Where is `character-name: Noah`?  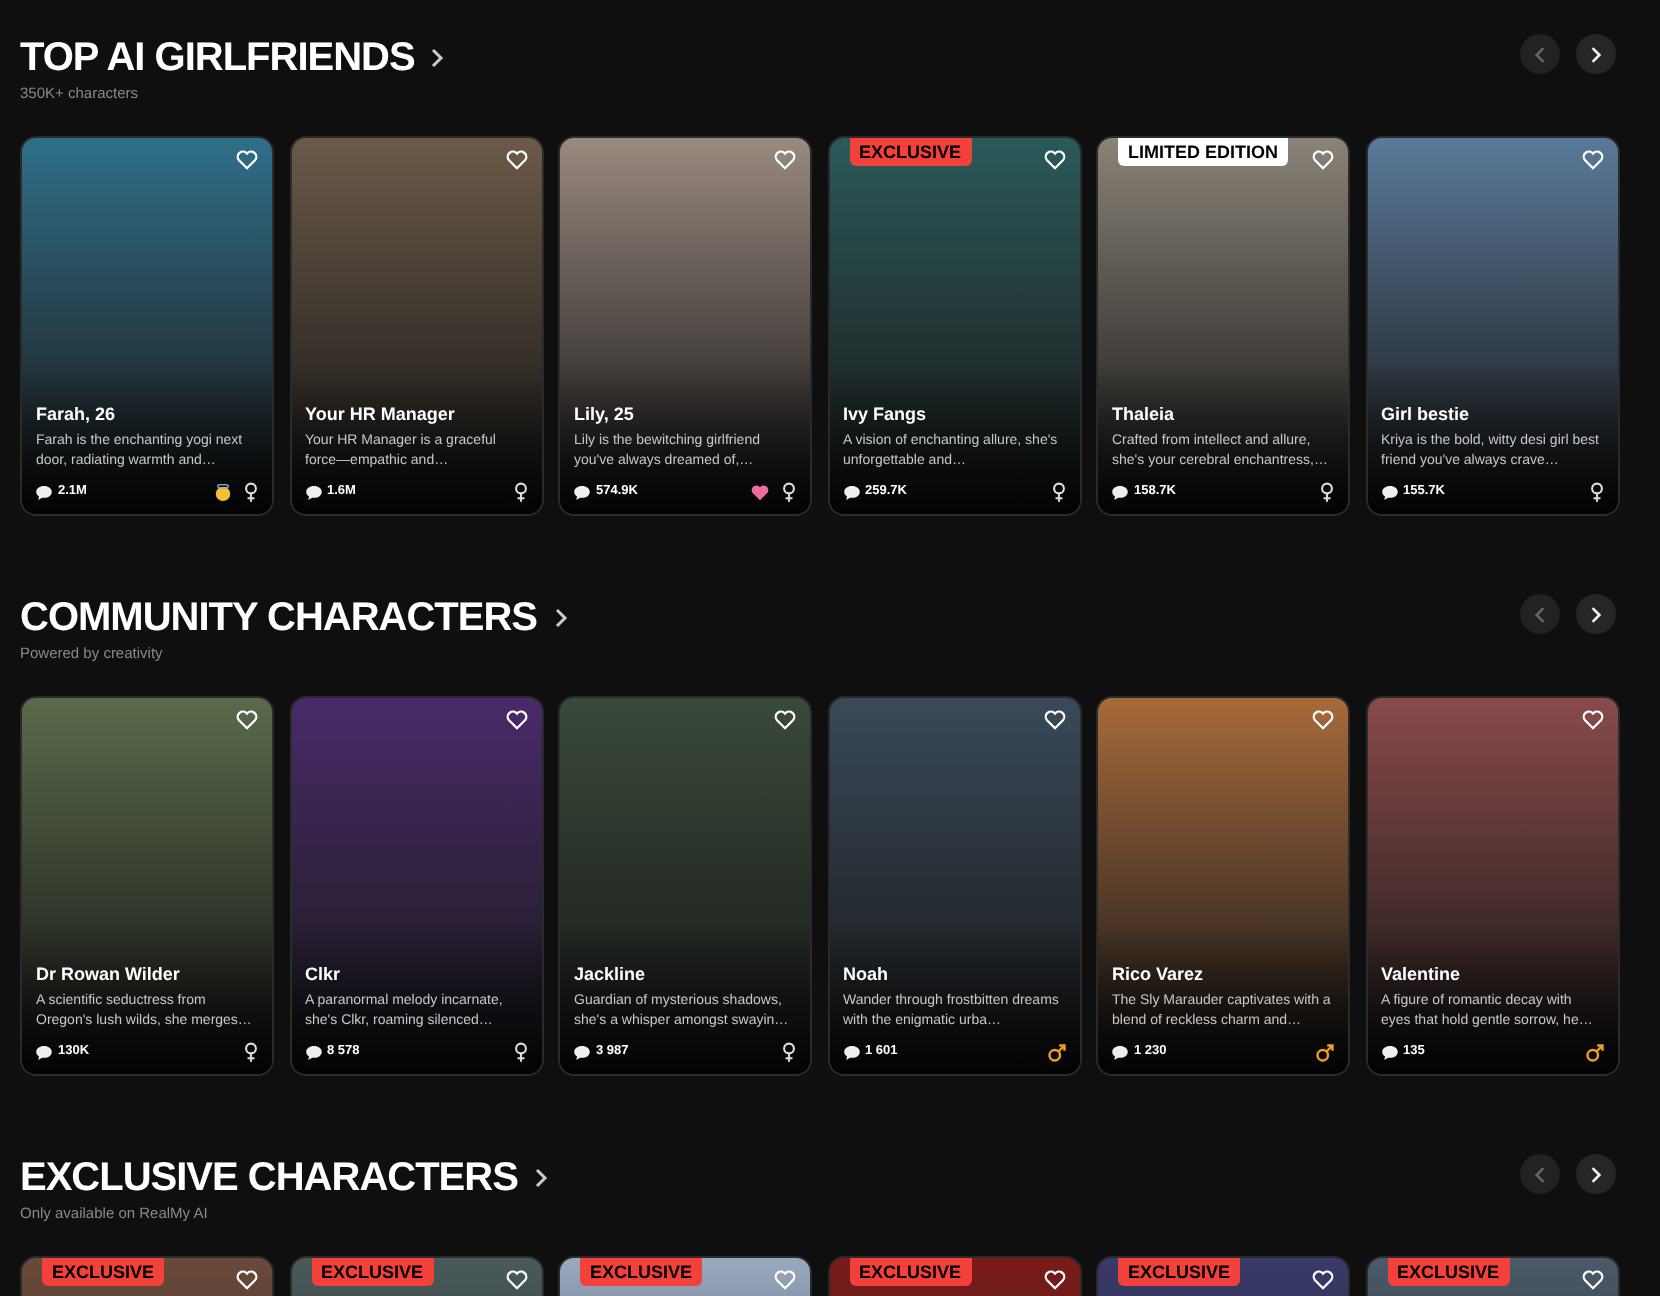
character-name: Noah is located at coordinates (866, 975).